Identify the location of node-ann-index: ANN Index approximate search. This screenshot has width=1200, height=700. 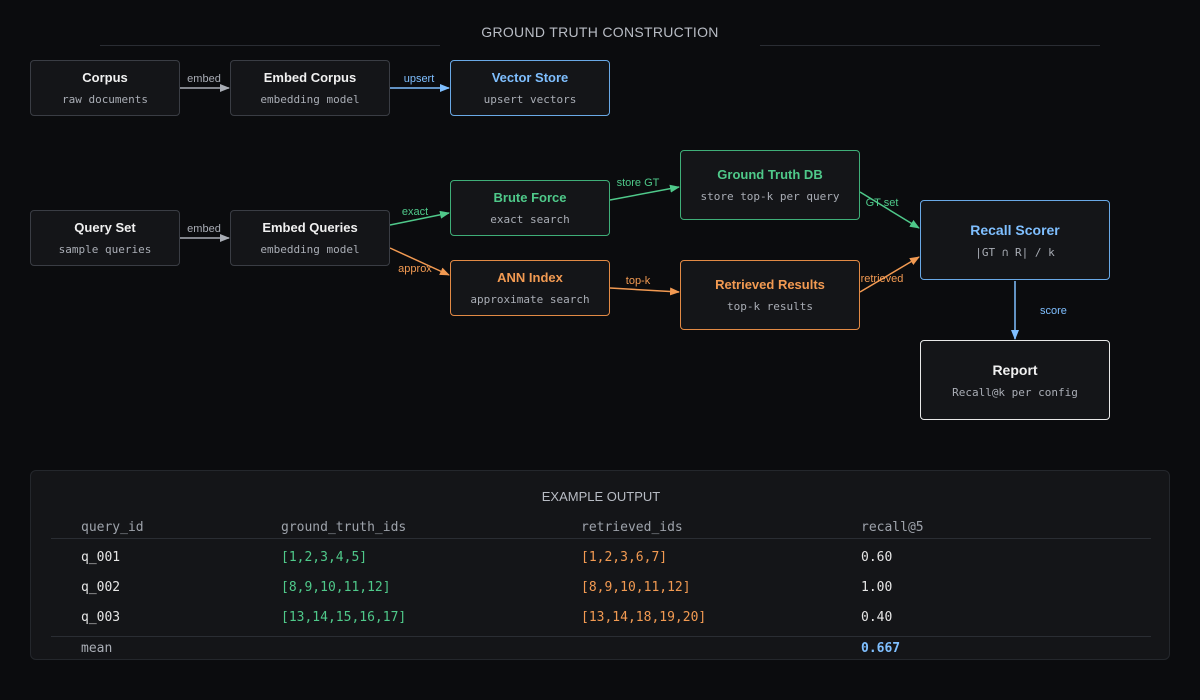
(530, 288).